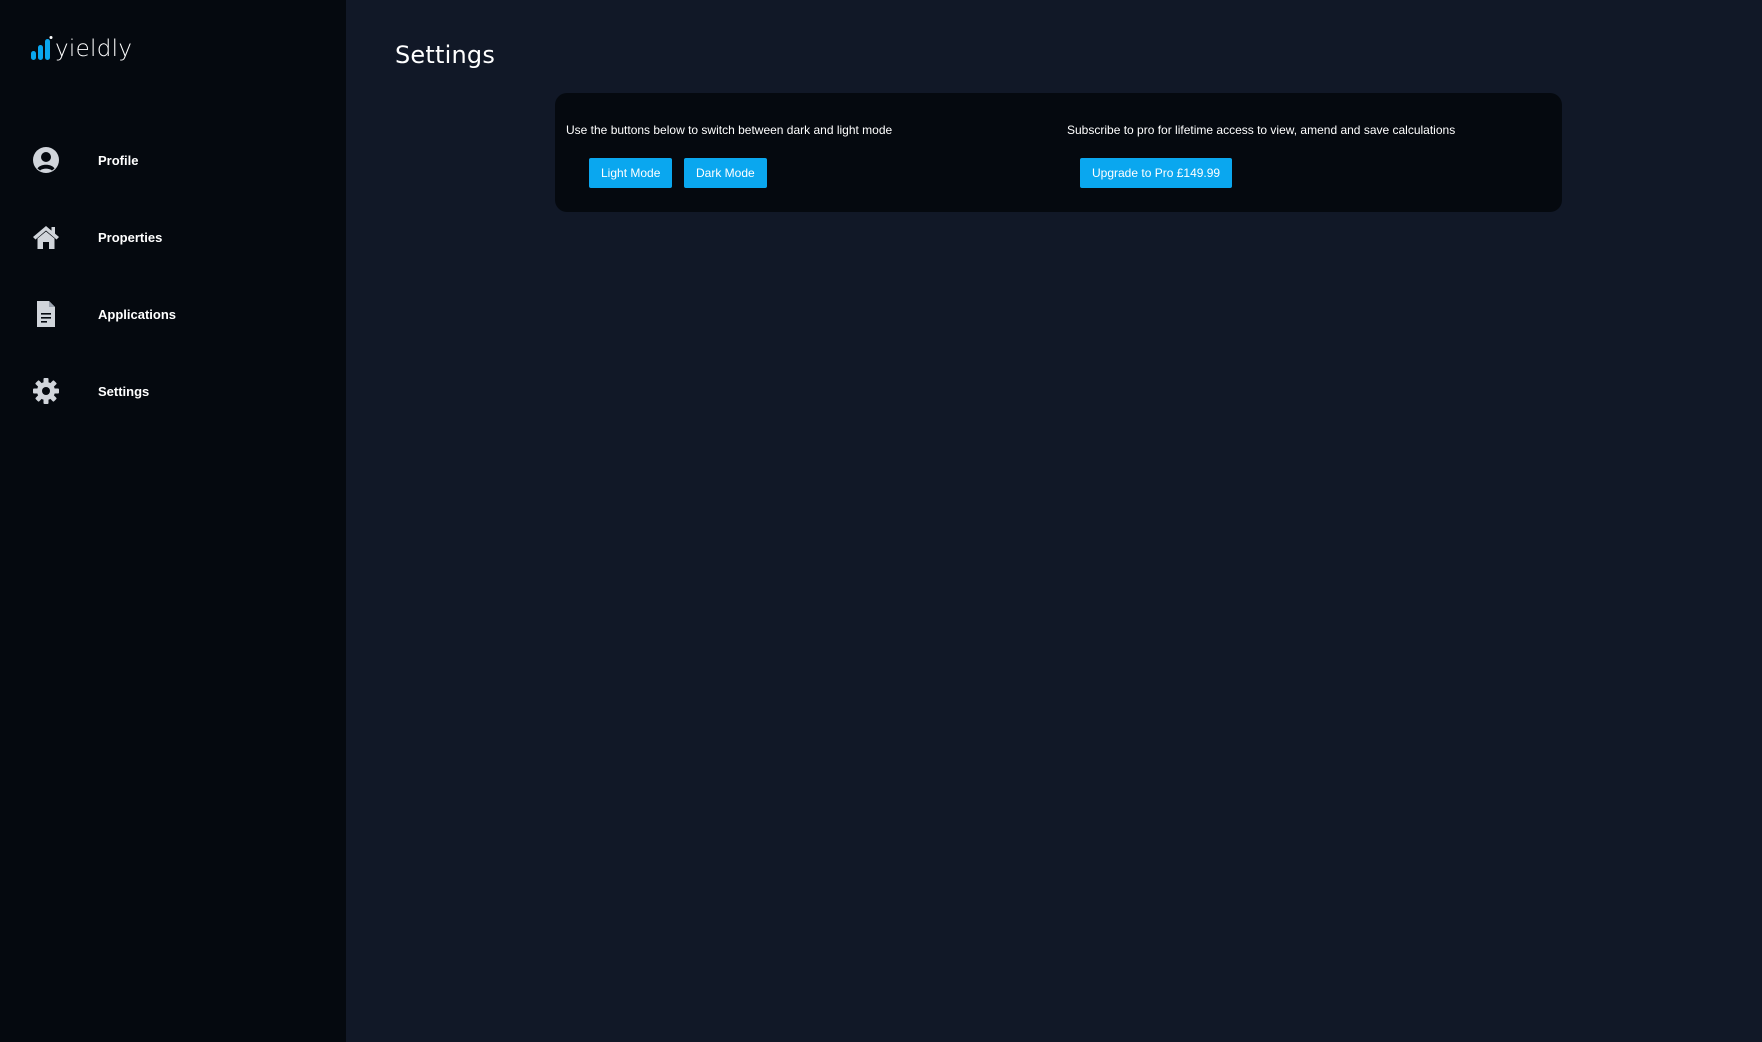 The width and height of the screenshot is (1762, 1042). Describe the element at coordinates (631, 173) in the screenshot. I see `light-mode-button: Light Mode` at that location.